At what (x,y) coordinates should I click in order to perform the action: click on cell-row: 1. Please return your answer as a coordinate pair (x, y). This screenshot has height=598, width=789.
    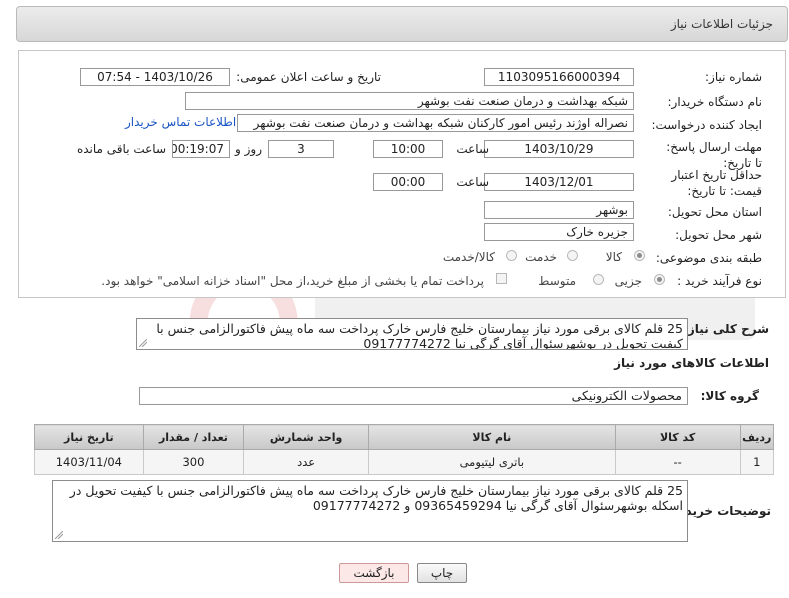
    Looking at the image, I should click on (757, 462).